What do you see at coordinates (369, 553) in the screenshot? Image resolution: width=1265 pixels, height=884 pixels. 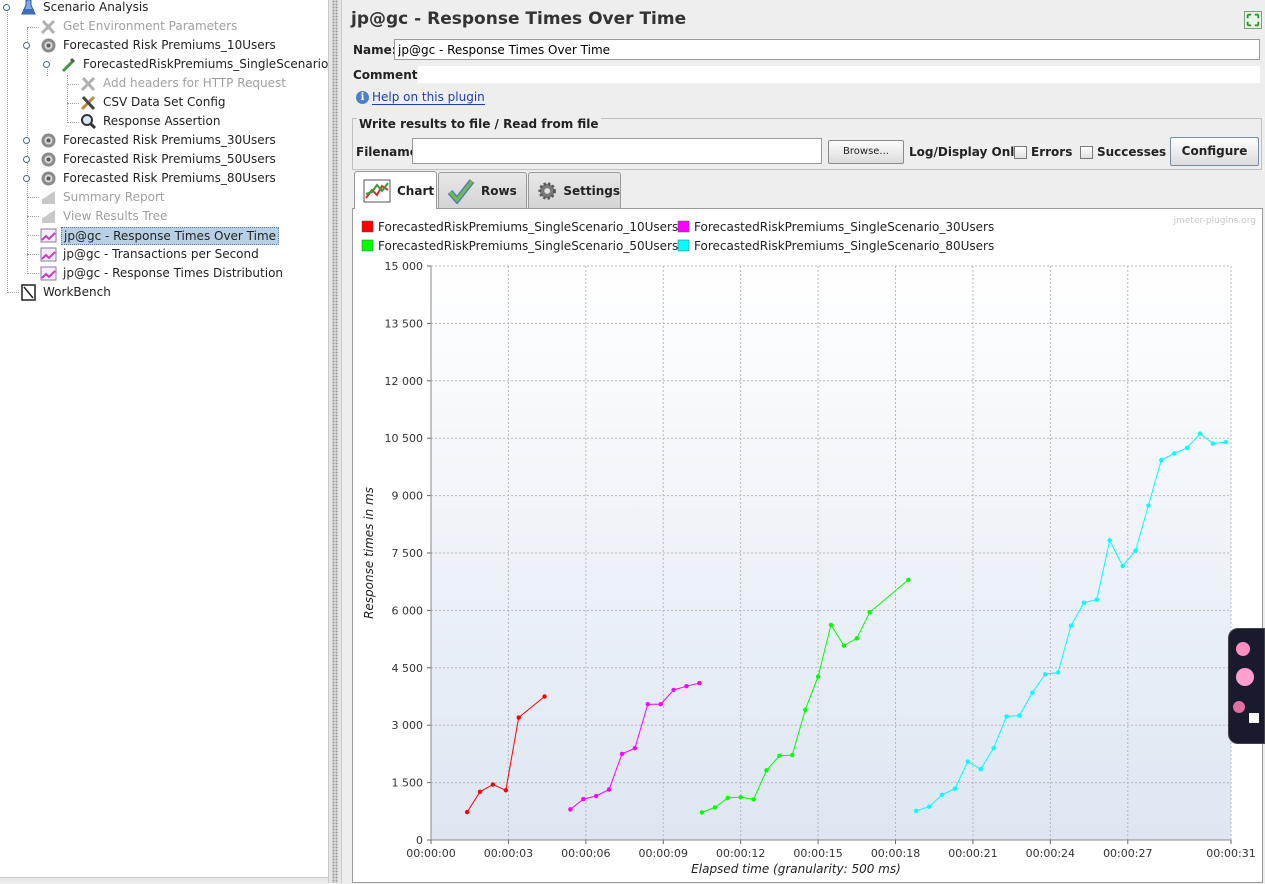 I see `y-axis-label: Response times in ms` at bounding box center [369, 553].